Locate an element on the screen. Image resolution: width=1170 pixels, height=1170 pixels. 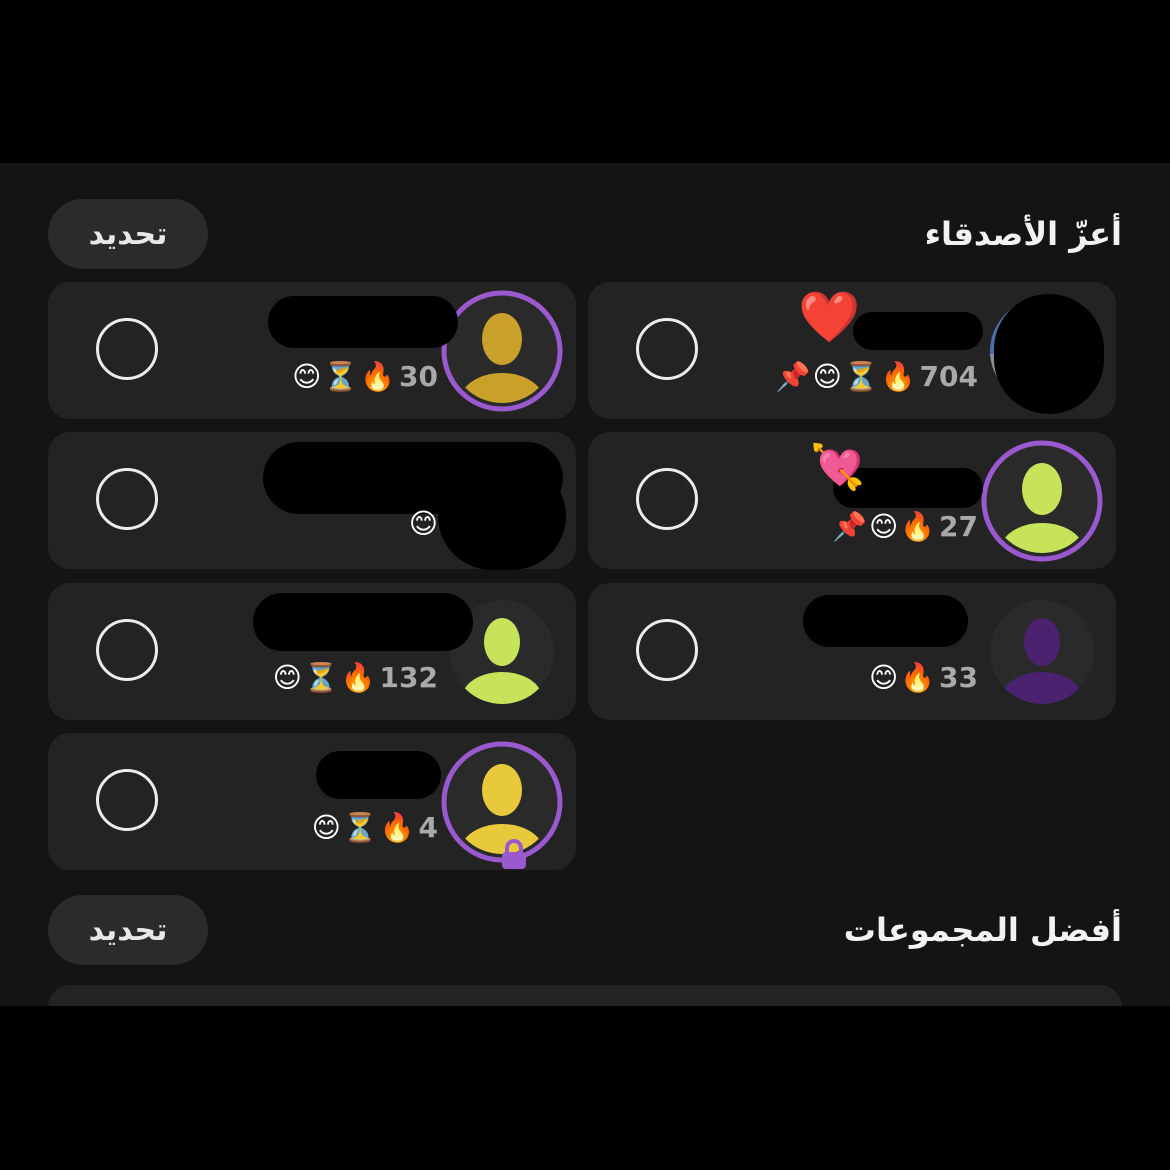
heart-emoji-icon: ❤️ is located at coordinates (829, 317).